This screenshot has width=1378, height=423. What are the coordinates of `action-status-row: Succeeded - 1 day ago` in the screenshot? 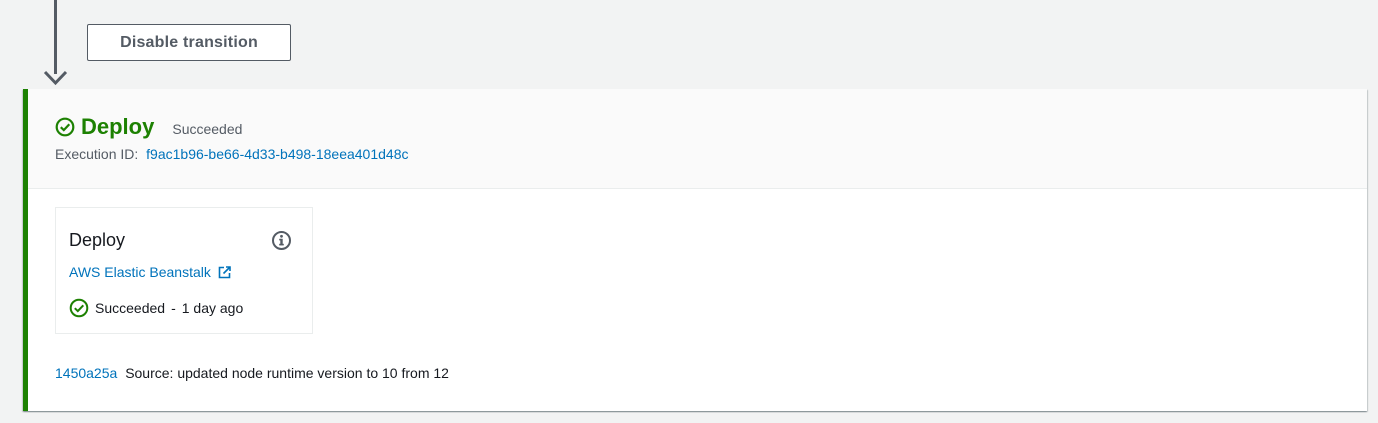 It's located at (156, 308).